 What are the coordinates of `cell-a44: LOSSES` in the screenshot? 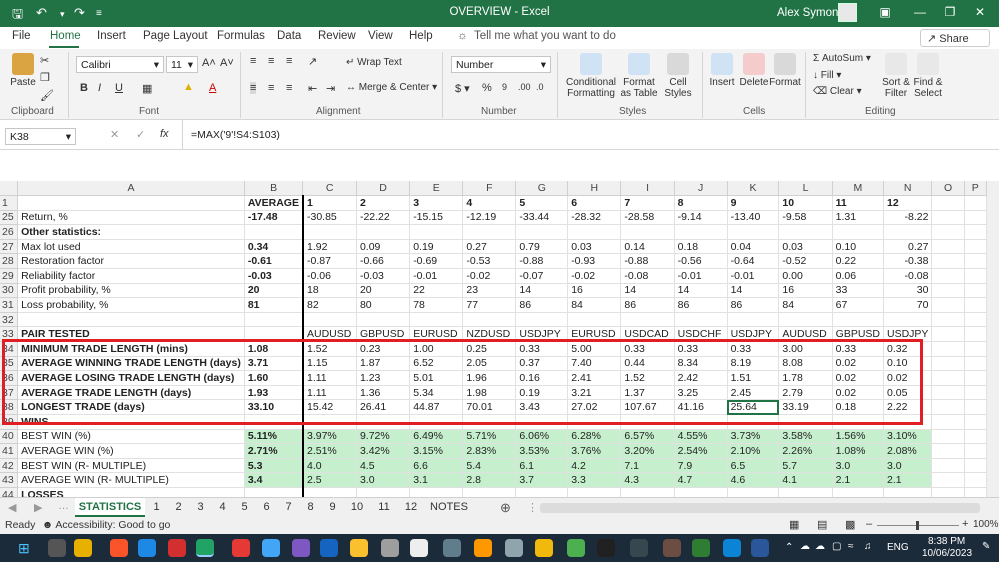 It's located at (131, 492).